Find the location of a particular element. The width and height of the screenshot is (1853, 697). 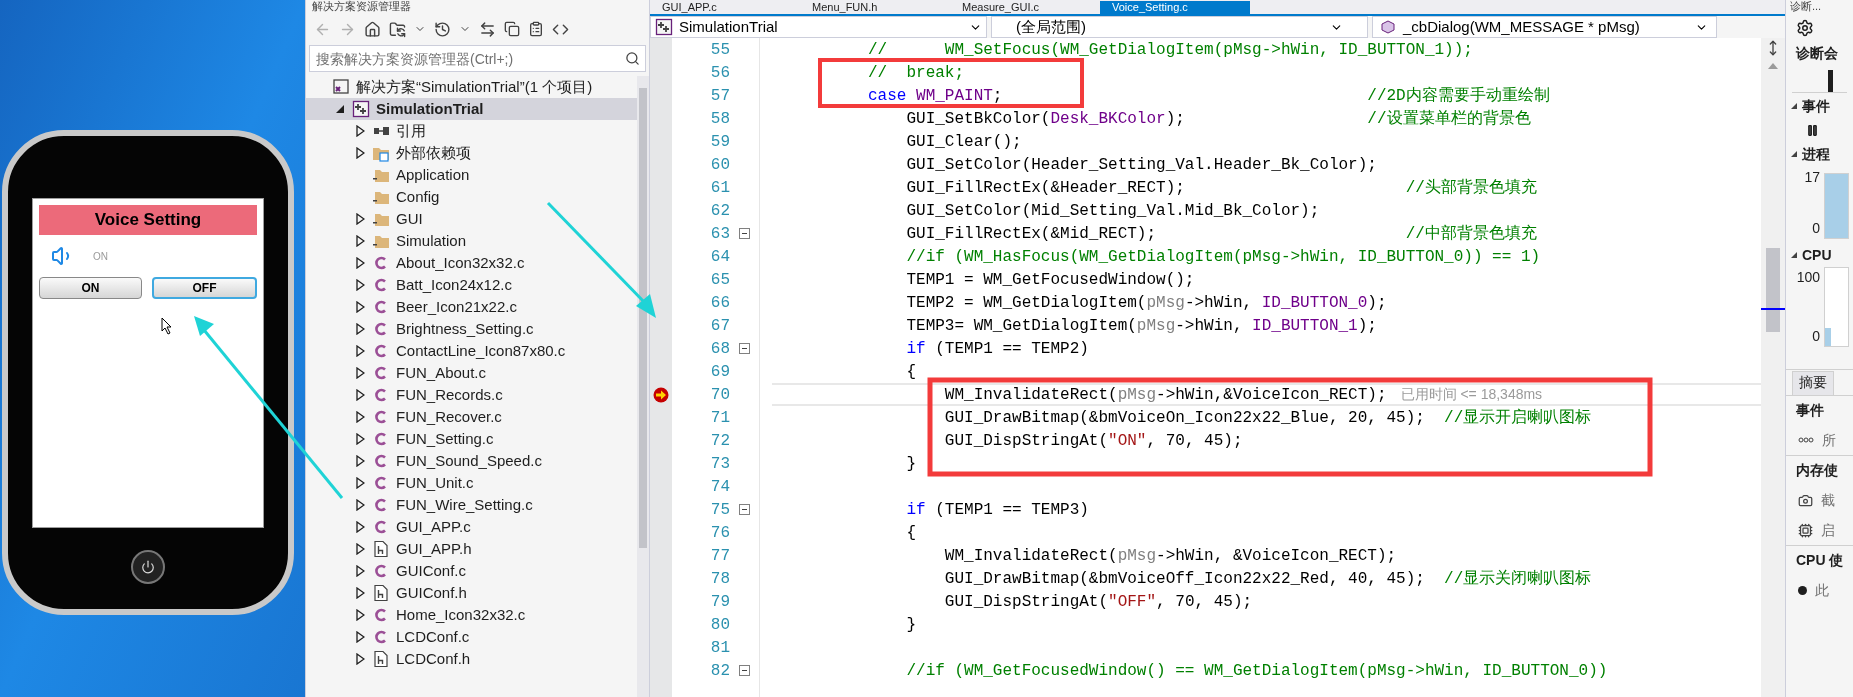

settings-icon is located at coordinates (1805, 28).